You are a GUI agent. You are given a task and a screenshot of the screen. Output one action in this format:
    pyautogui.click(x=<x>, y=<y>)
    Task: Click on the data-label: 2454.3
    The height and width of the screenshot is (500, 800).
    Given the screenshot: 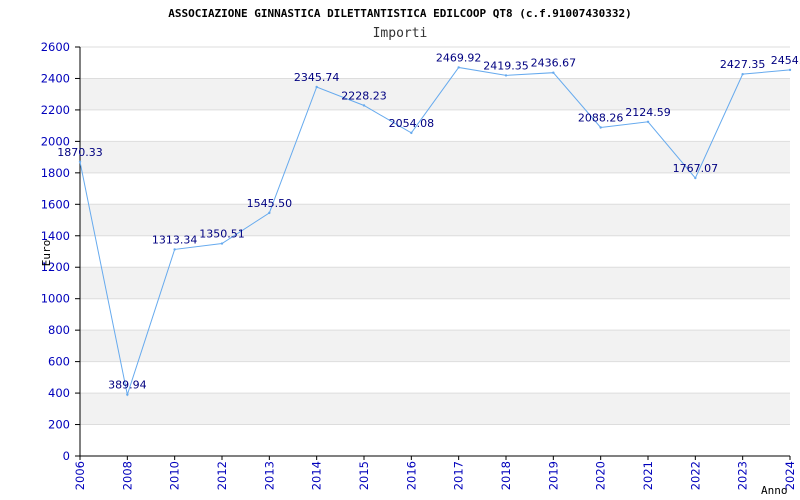 What is the action you would take?
    pyautogui.click(x=785, y=60)
    